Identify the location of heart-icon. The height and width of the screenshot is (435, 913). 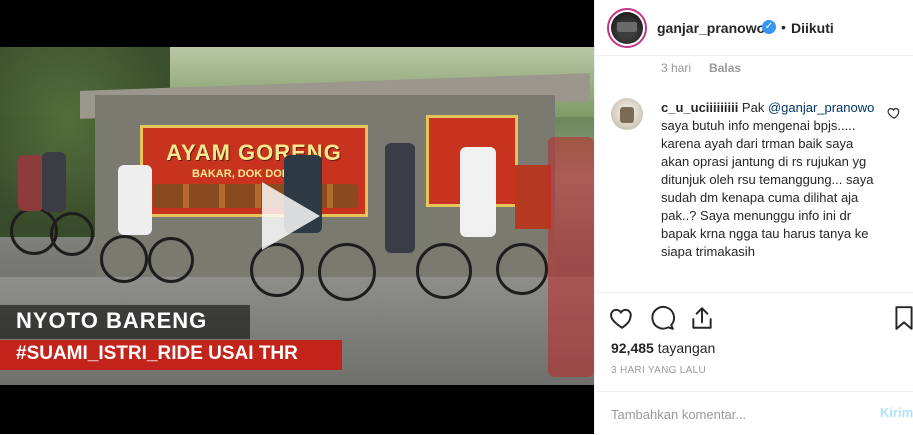
(622, 318).